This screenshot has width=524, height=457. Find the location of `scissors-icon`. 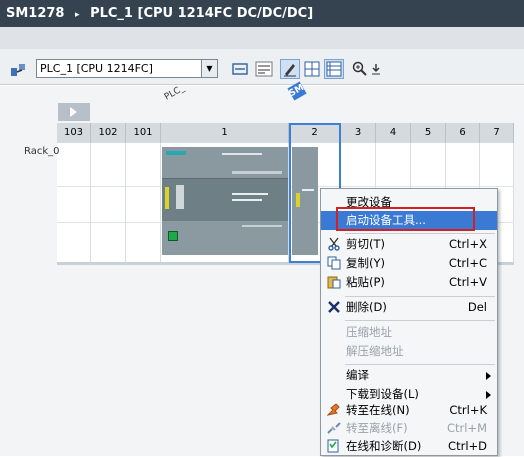

scissors-icon is located at coordinates (334, 244).